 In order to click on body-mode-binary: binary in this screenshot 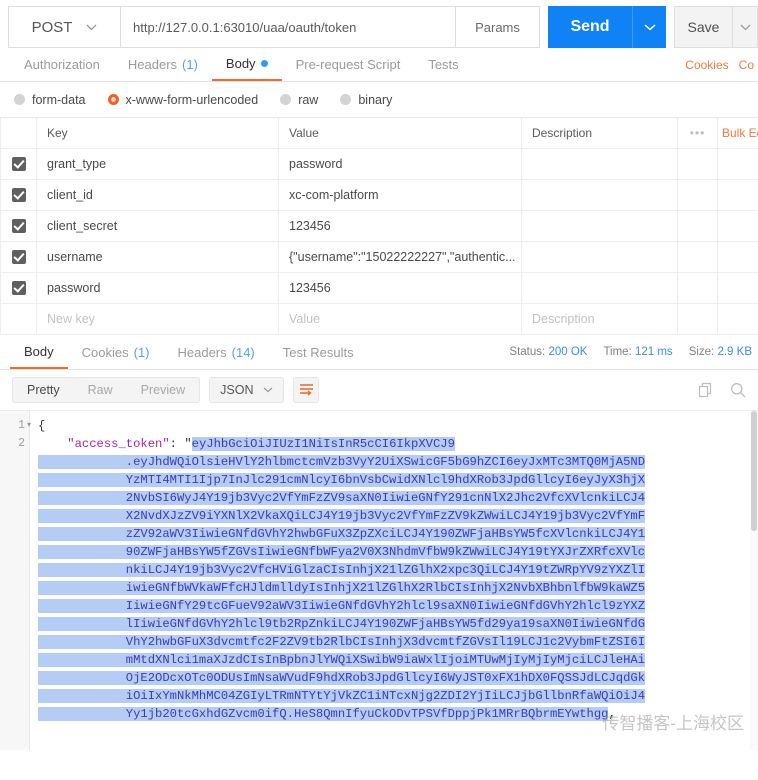, I will do `click(366, 100)`.